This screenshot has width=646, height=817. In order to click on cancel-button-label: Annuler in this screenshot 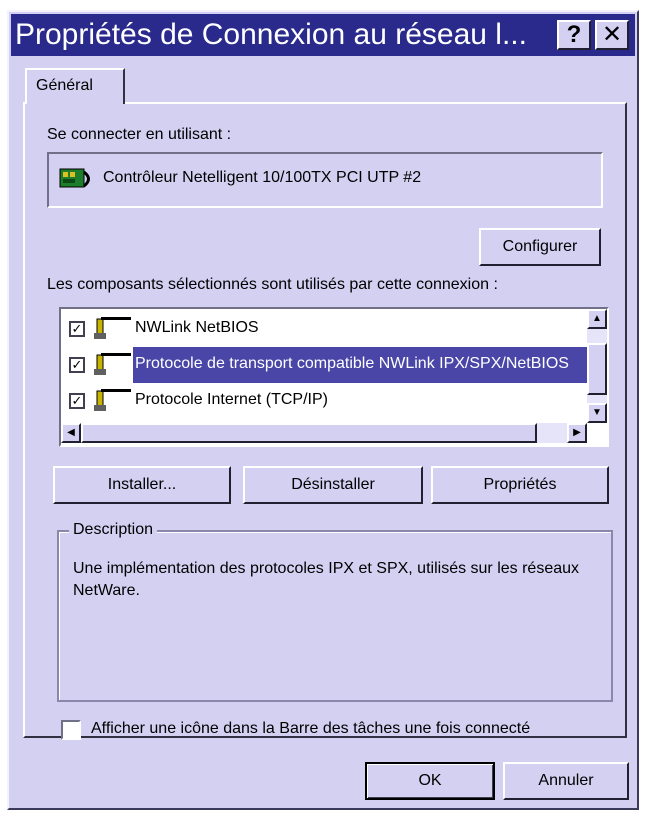, I will do `click(566, 780)`.